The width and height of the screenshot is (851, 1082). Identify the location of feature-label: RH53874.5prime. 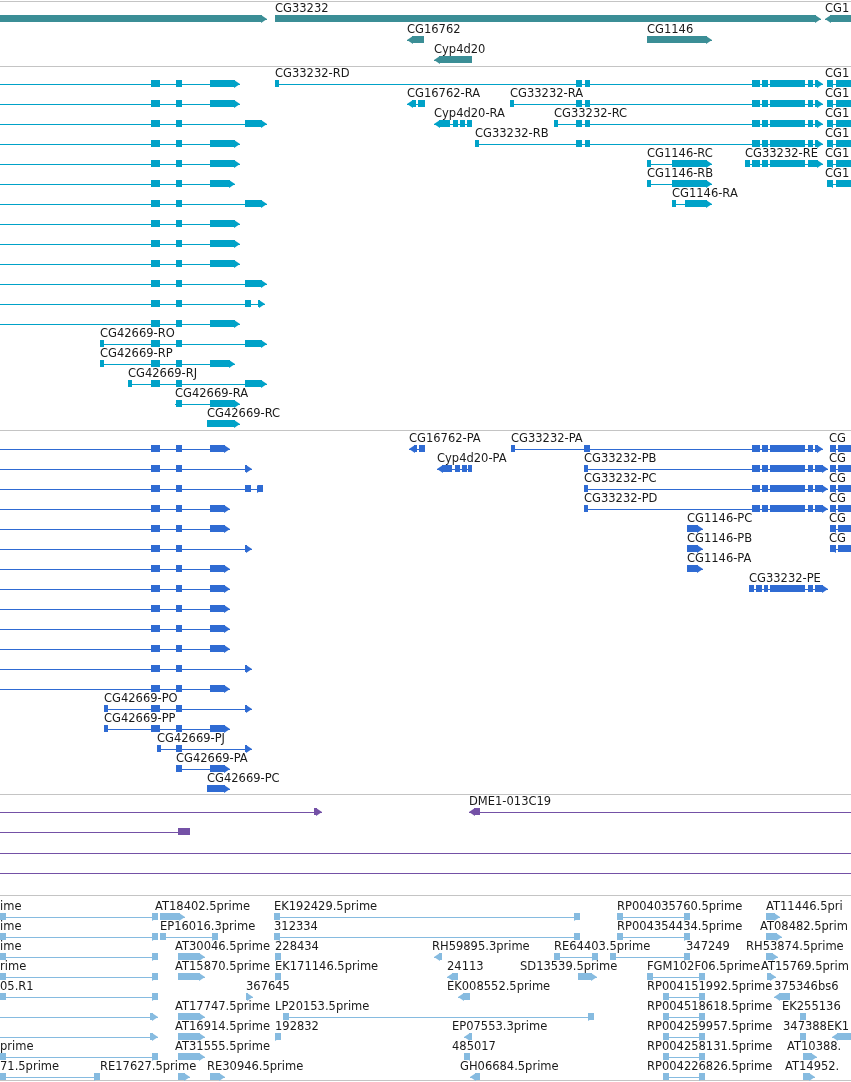
(795, 946).